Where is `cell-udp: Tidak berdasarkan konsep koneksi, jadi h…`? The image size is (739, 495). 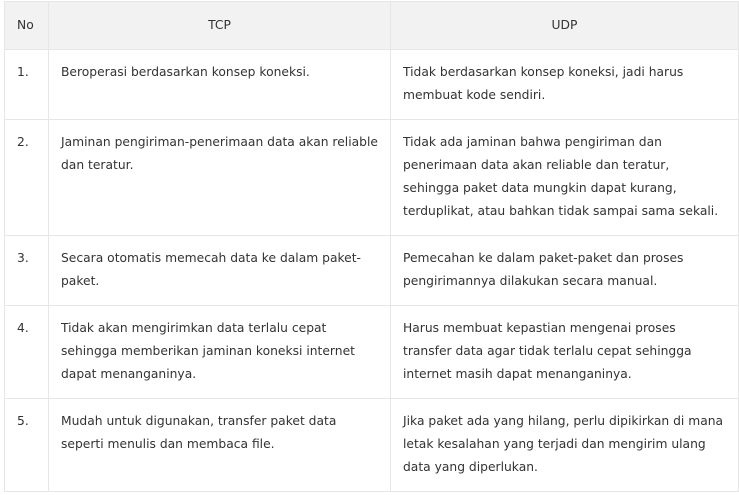
cell-udp: Tidak berdasarkan konsep koneksi, jadi h… is located at coordinates (564, 84).